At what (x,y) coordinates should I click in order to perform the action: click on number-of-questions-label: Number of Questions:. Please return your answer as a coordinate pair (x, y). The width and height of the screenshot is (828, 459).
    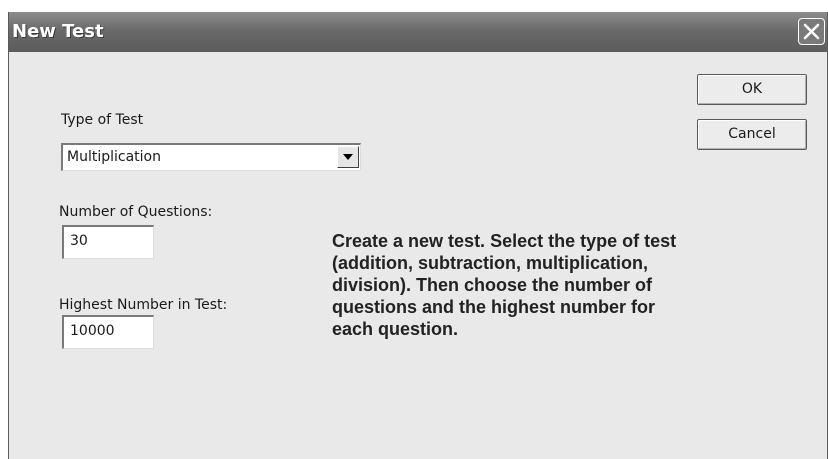
    Looking at the image, I should click on (136, 212).